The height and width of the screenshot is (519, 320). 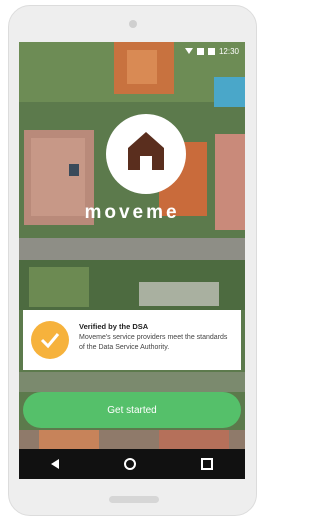 I want to click on house-icon, so click(x=146, y=151).